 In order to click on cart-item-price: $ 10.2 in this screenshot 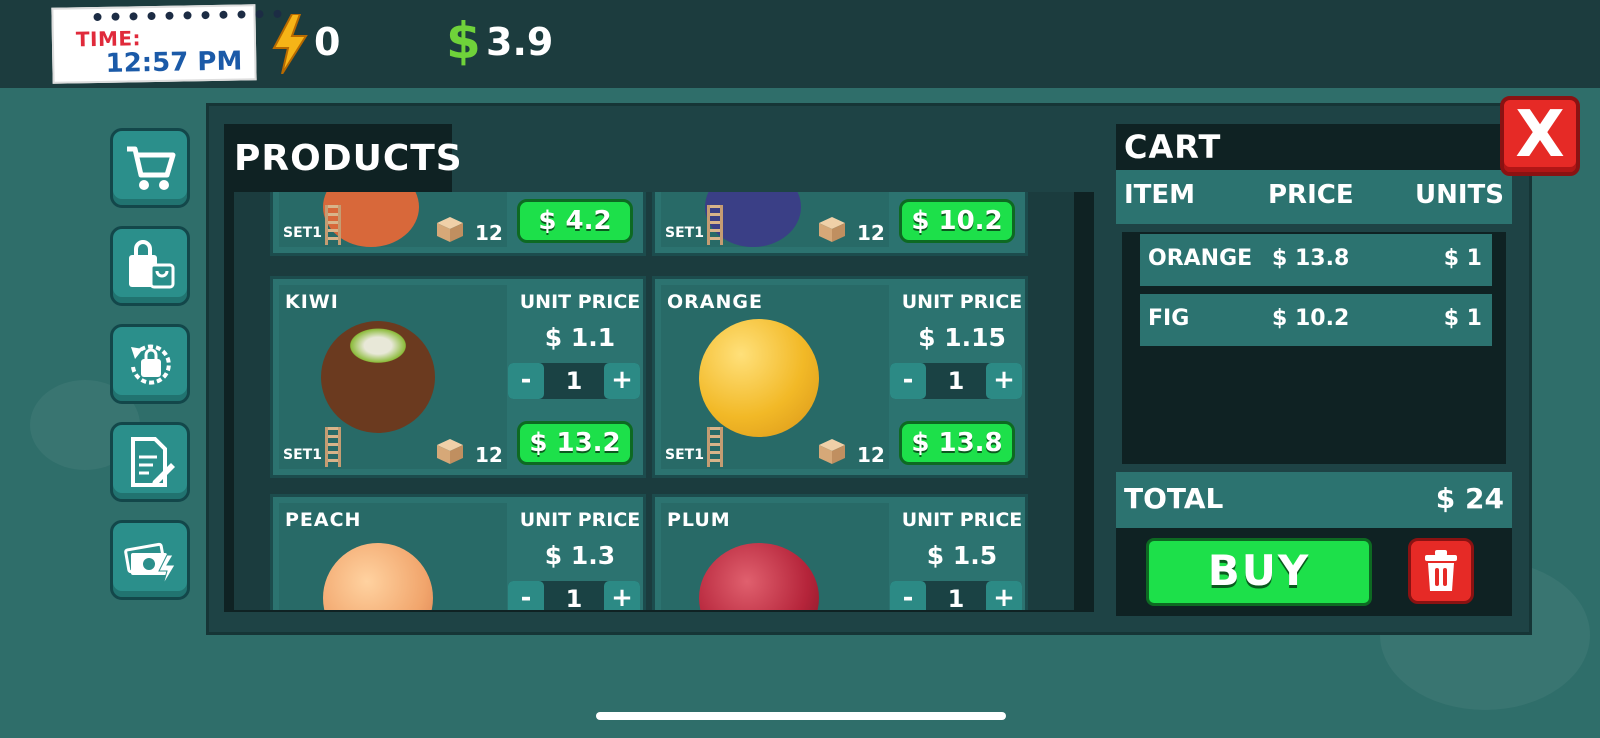, I will do `click(1311, 318)`.